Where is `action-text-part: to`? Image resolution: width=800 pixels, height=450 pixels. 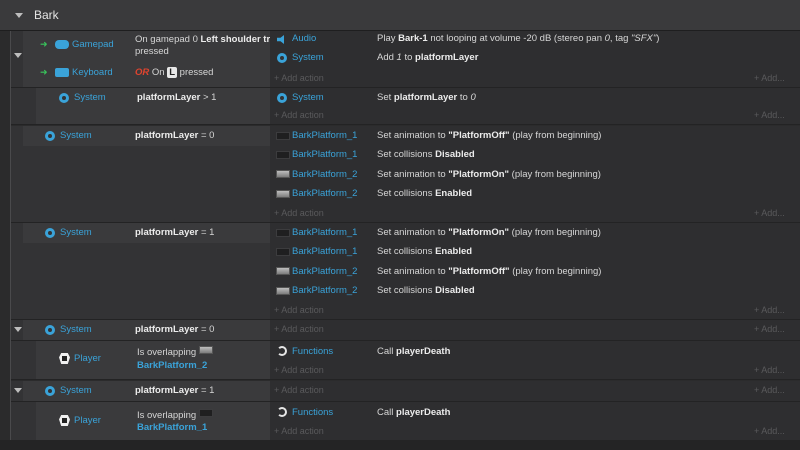
action-text-part: to is located at coordinates (408, 57).